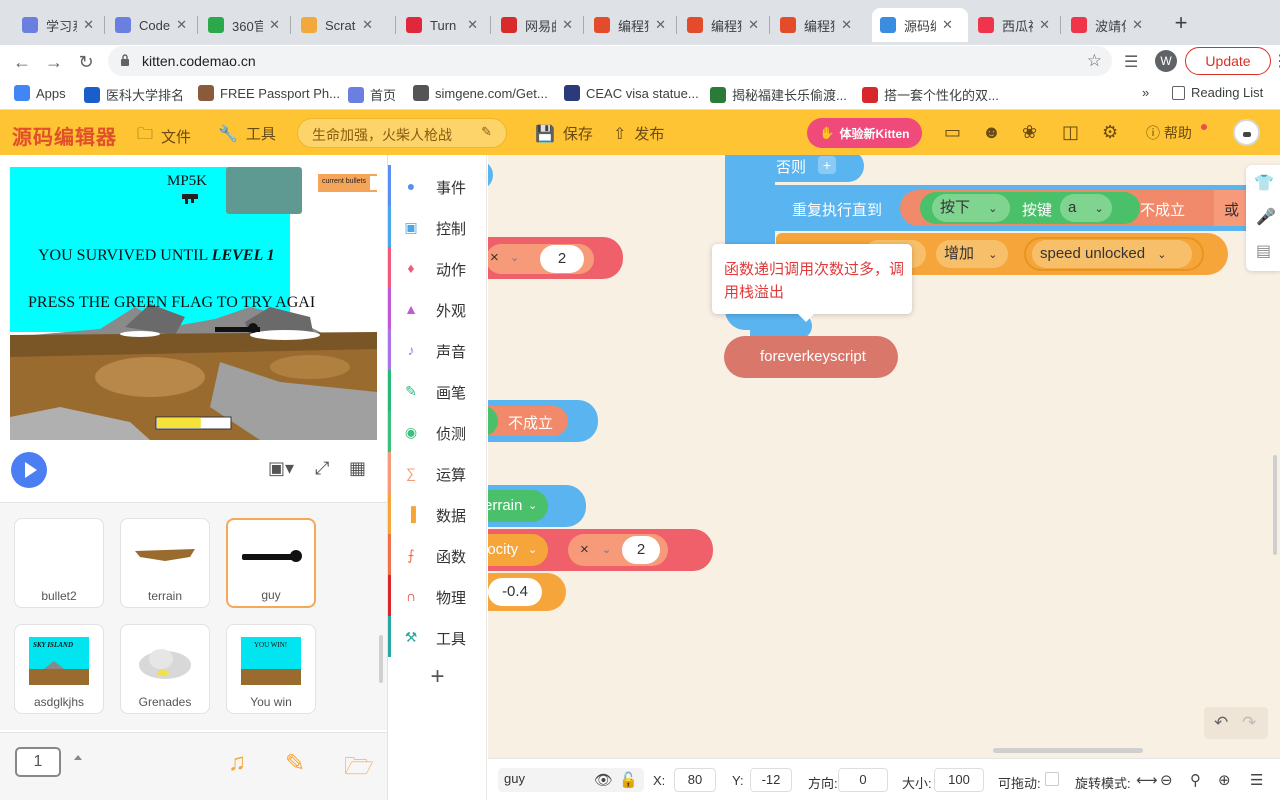 Image resolution: width=1280 pixels, height=800 pixels. Describe the element at coordinates (22, 62) in the screenshot. I see `back-icon: ←` at that location.